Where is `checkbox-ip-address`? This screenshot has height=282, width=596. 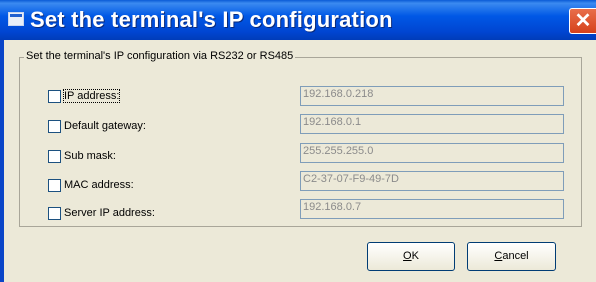 checkbox-ip-address is located at coordinates (54, 96).